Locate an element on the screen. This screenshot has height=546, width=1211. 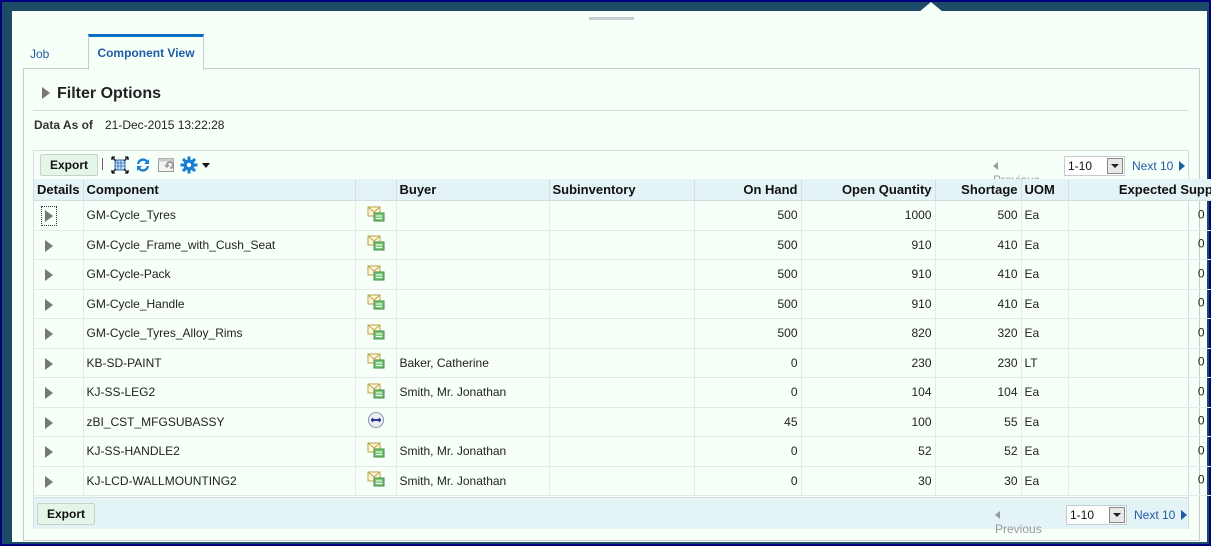
component-cell: GM-Cycle_Frame_with_Cush_Seat is located at coordinates (219, 245).